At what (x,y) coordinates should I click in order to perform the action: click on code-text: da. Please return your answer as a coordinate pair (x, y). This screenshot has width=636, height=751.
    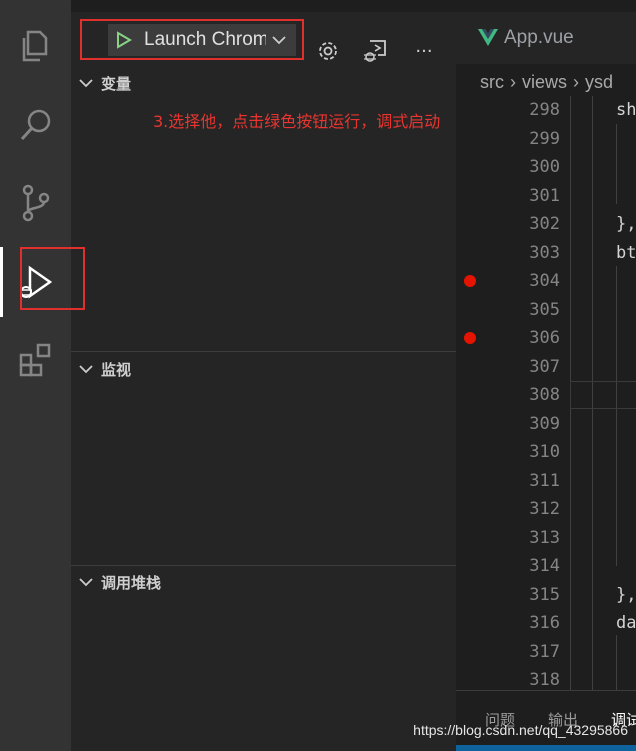
    Looking at the image, I should click on (626, 623).